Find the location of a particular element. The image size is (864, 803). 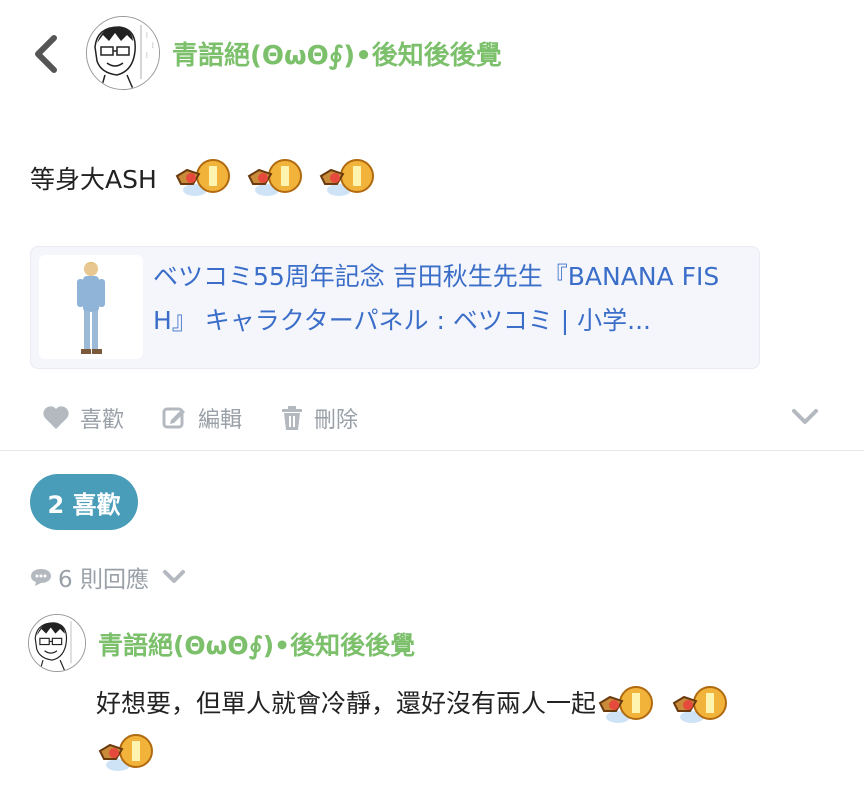

comment-author-name: 青語絕(ΘωΘ∮)•後知後後覺 is located at coordinates (256, 644).